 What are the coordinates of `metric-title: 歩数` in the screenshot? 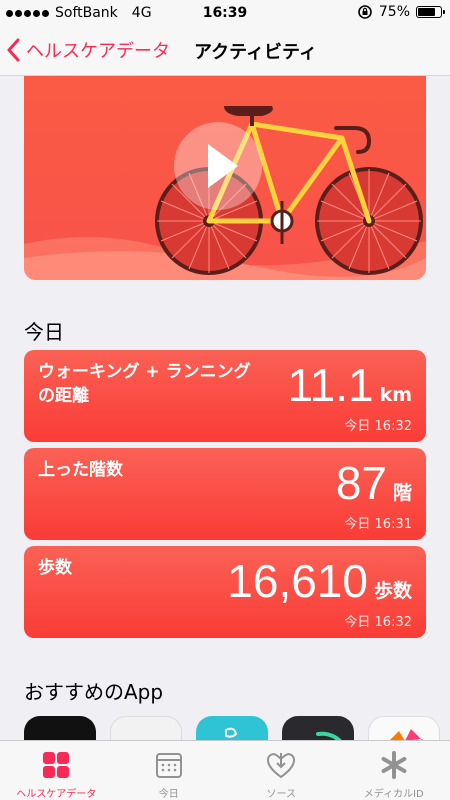 It's located at (55, 568).